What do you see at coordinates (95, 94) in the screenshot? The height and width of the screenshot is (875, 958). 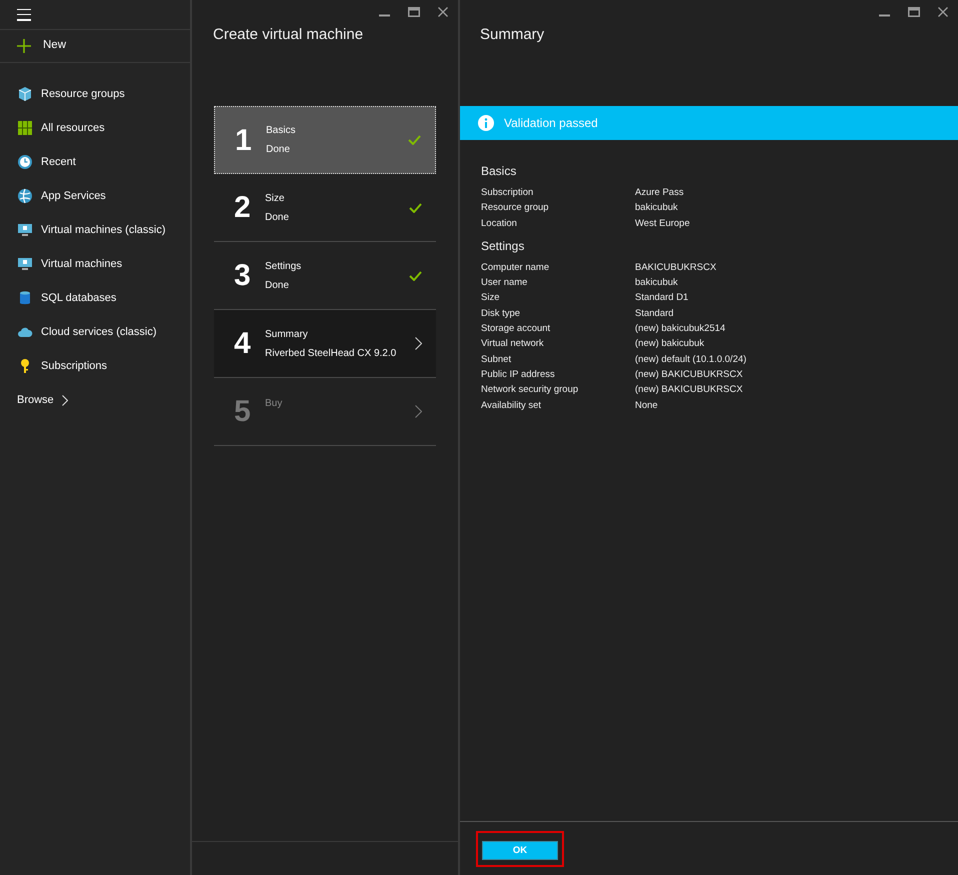 I see `sidebar-item: Resource groups` at bounding box center [95, 94].